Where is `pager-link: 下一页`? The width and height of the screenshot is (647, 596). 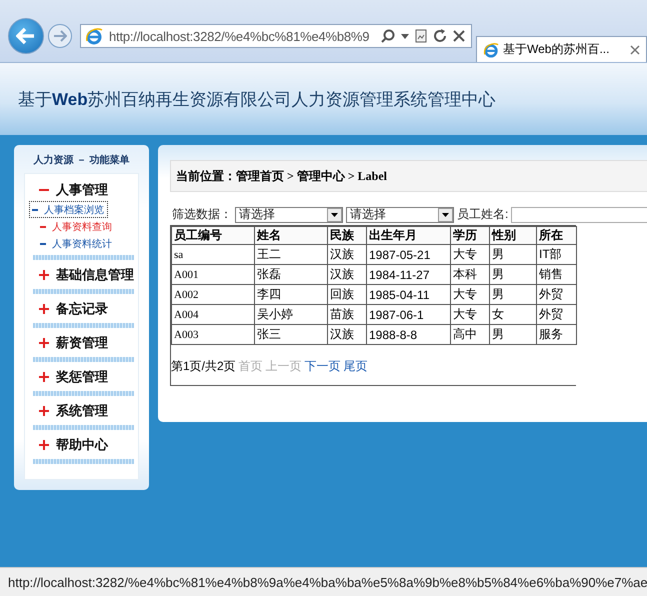 pager-link: 下一页 is located at coordinates (322, 366).